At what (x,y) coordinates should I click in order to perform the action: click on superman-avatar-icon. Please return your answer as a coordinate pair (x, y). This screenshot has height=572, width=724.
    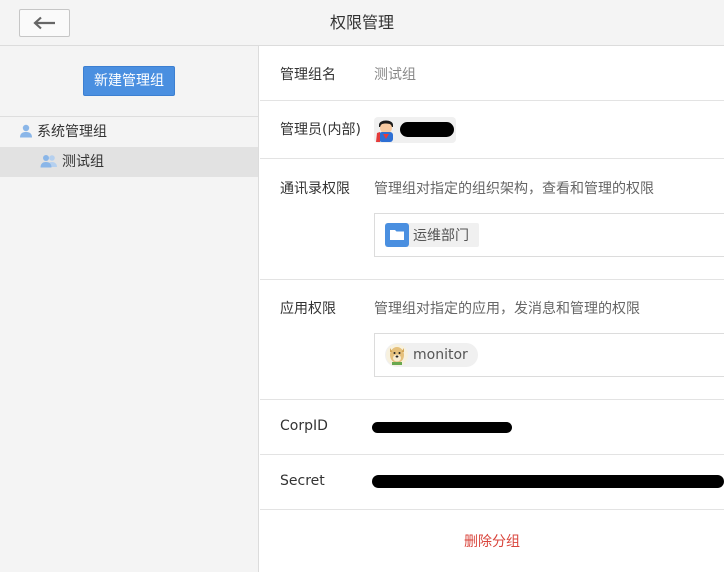
    Looking at the image, I should click on (384, 131).